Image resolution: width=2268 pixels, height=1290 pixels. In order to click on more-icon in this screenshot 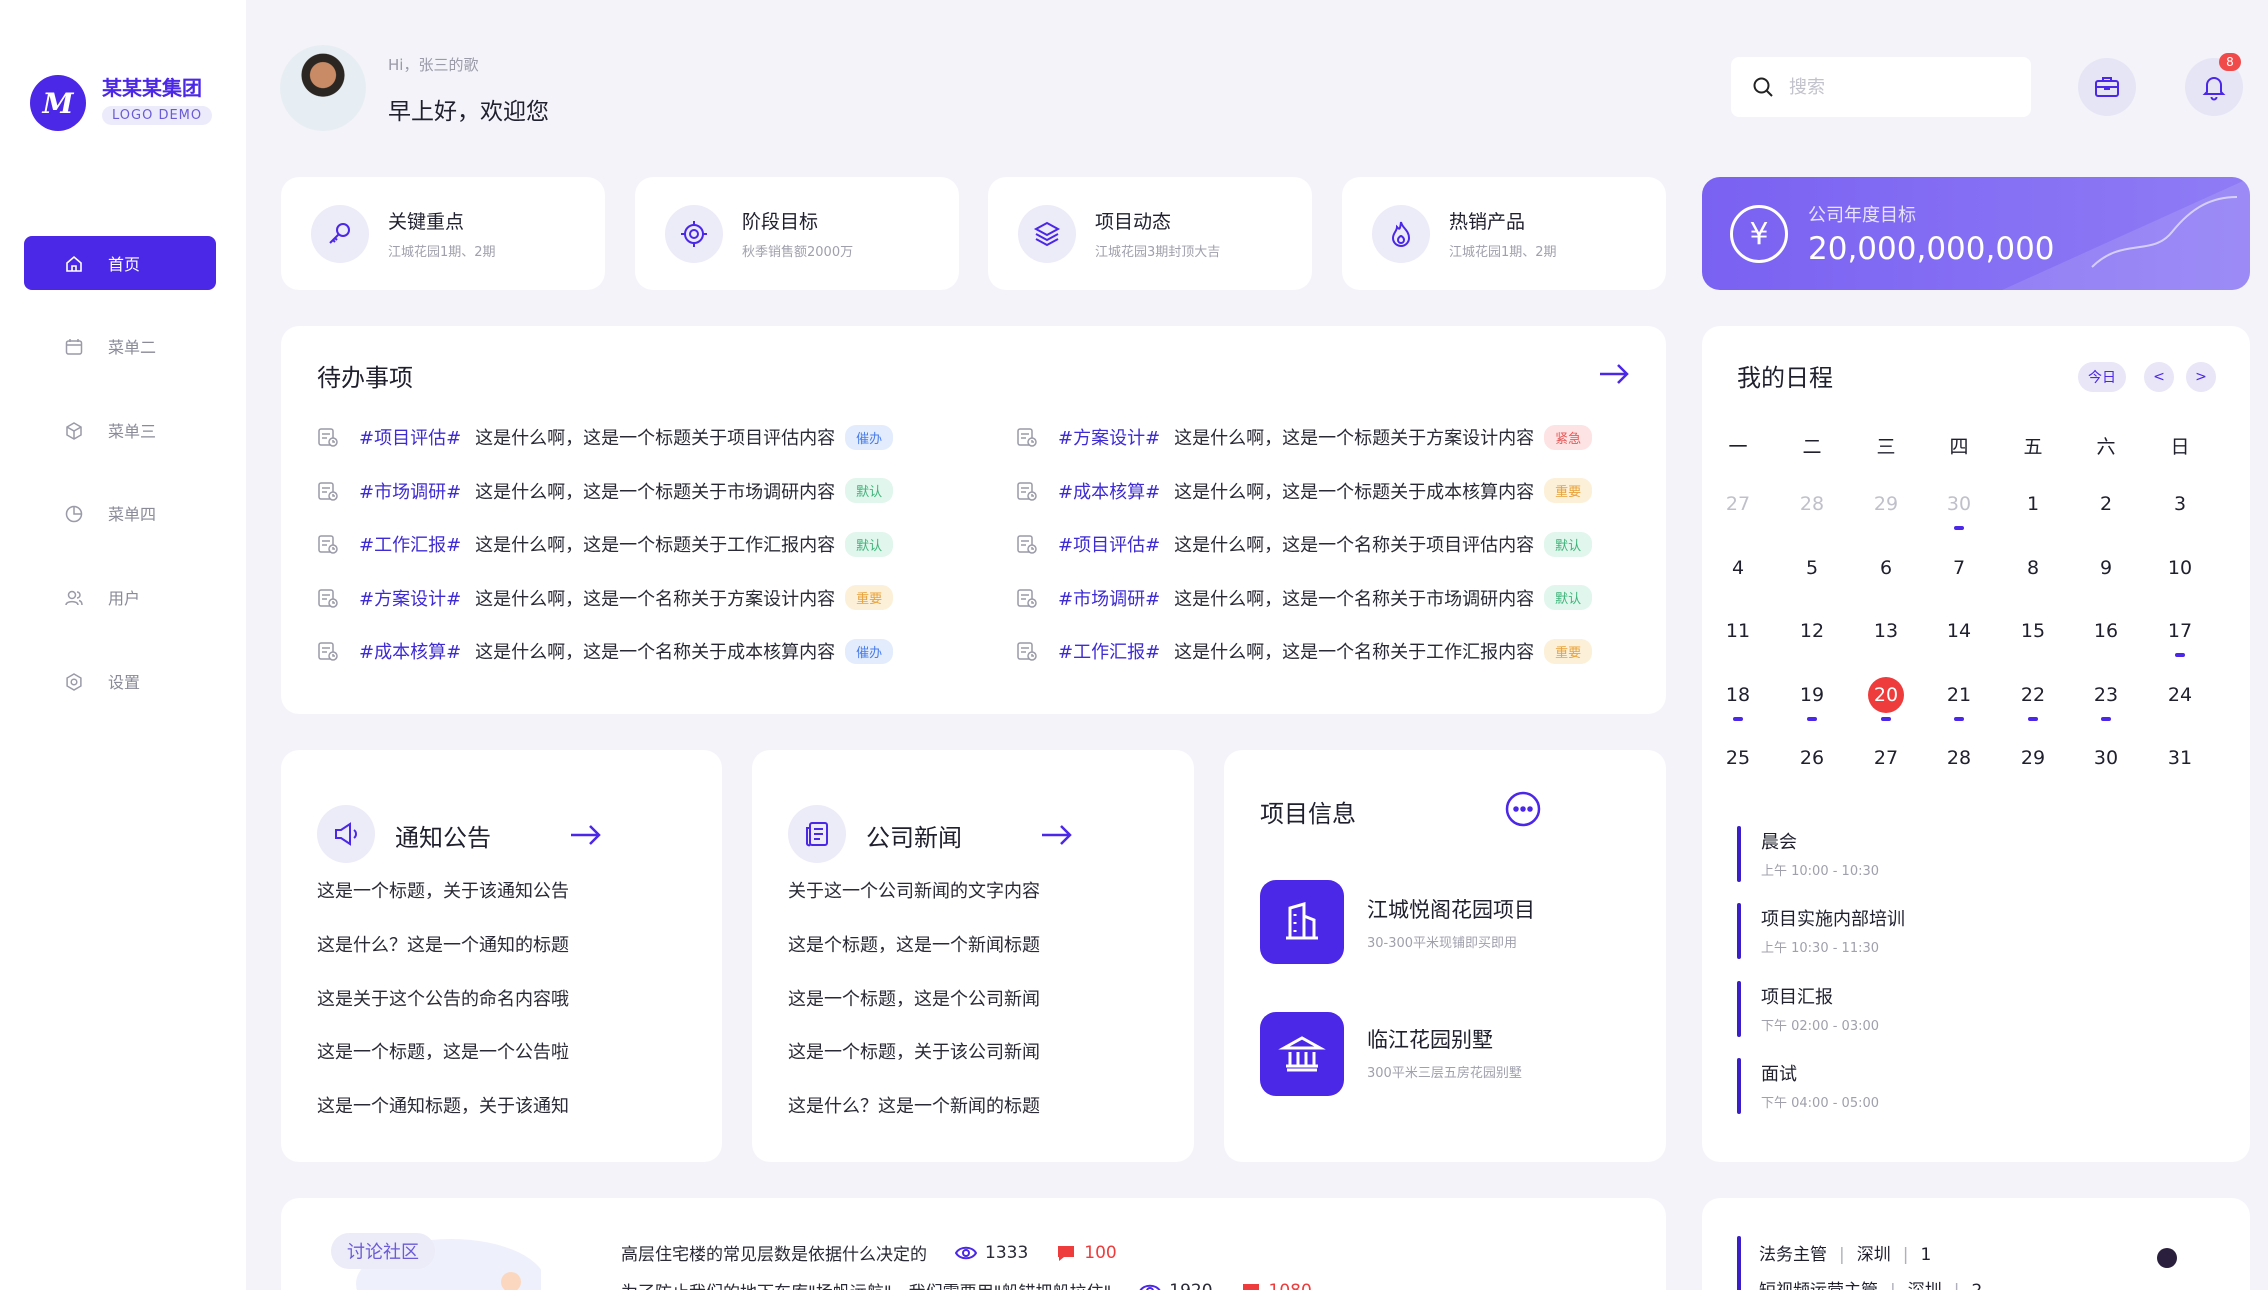, I will do `click(1523, 809)`.